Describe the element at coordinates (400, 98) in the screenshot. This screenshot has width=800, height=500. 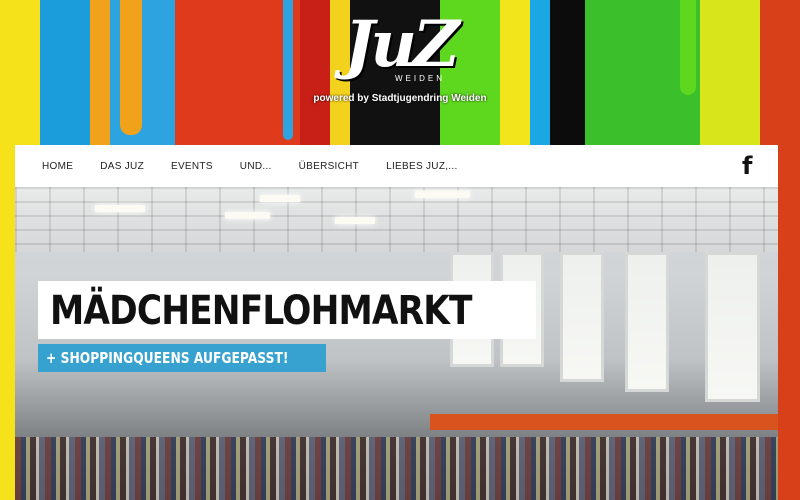
I see `site-tagline: powered by Stadtjugendring Weiden` at that location.